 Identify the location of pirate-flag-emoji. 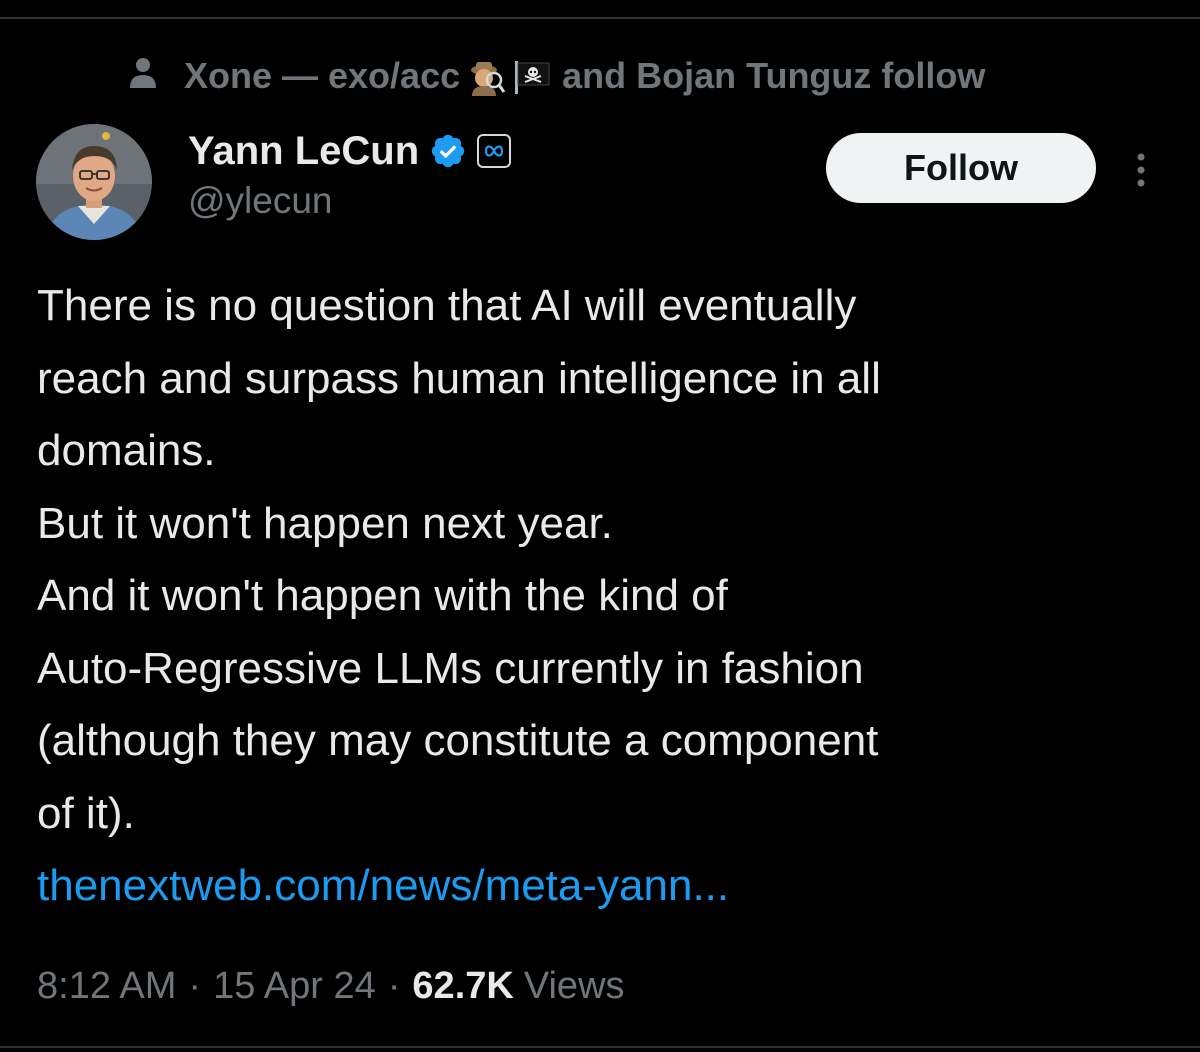
(532, 77).